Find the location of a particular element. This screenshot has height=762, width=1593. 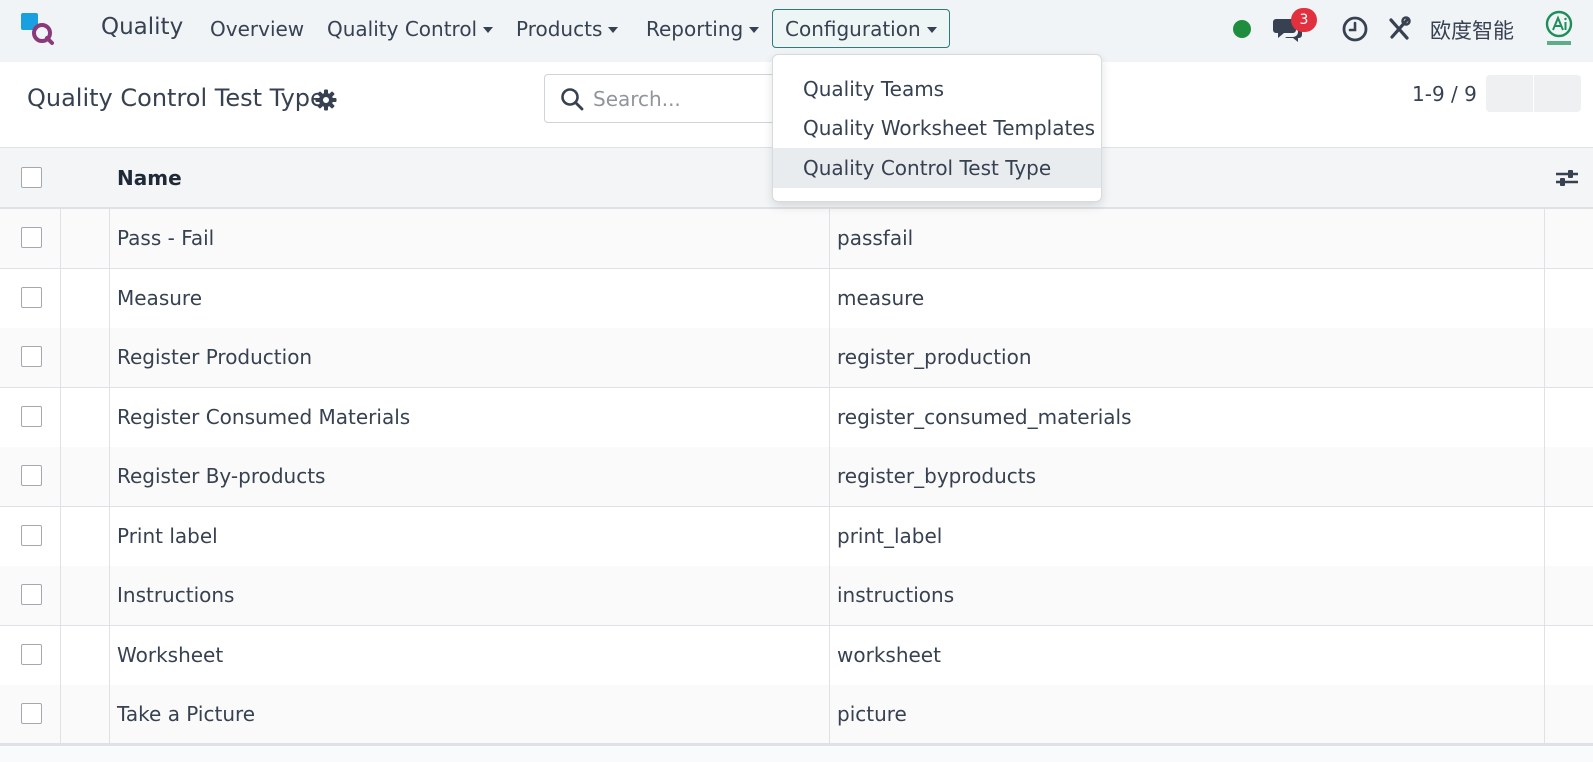

table-row: Take a Picture picture is located at coordinates (796, 715).